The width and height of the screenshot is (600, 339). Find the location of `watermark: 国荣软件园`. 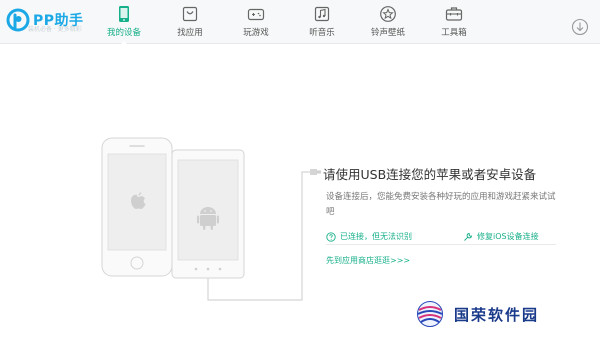

watermark: 国荣软件园 is located at coordinates (477, 314).